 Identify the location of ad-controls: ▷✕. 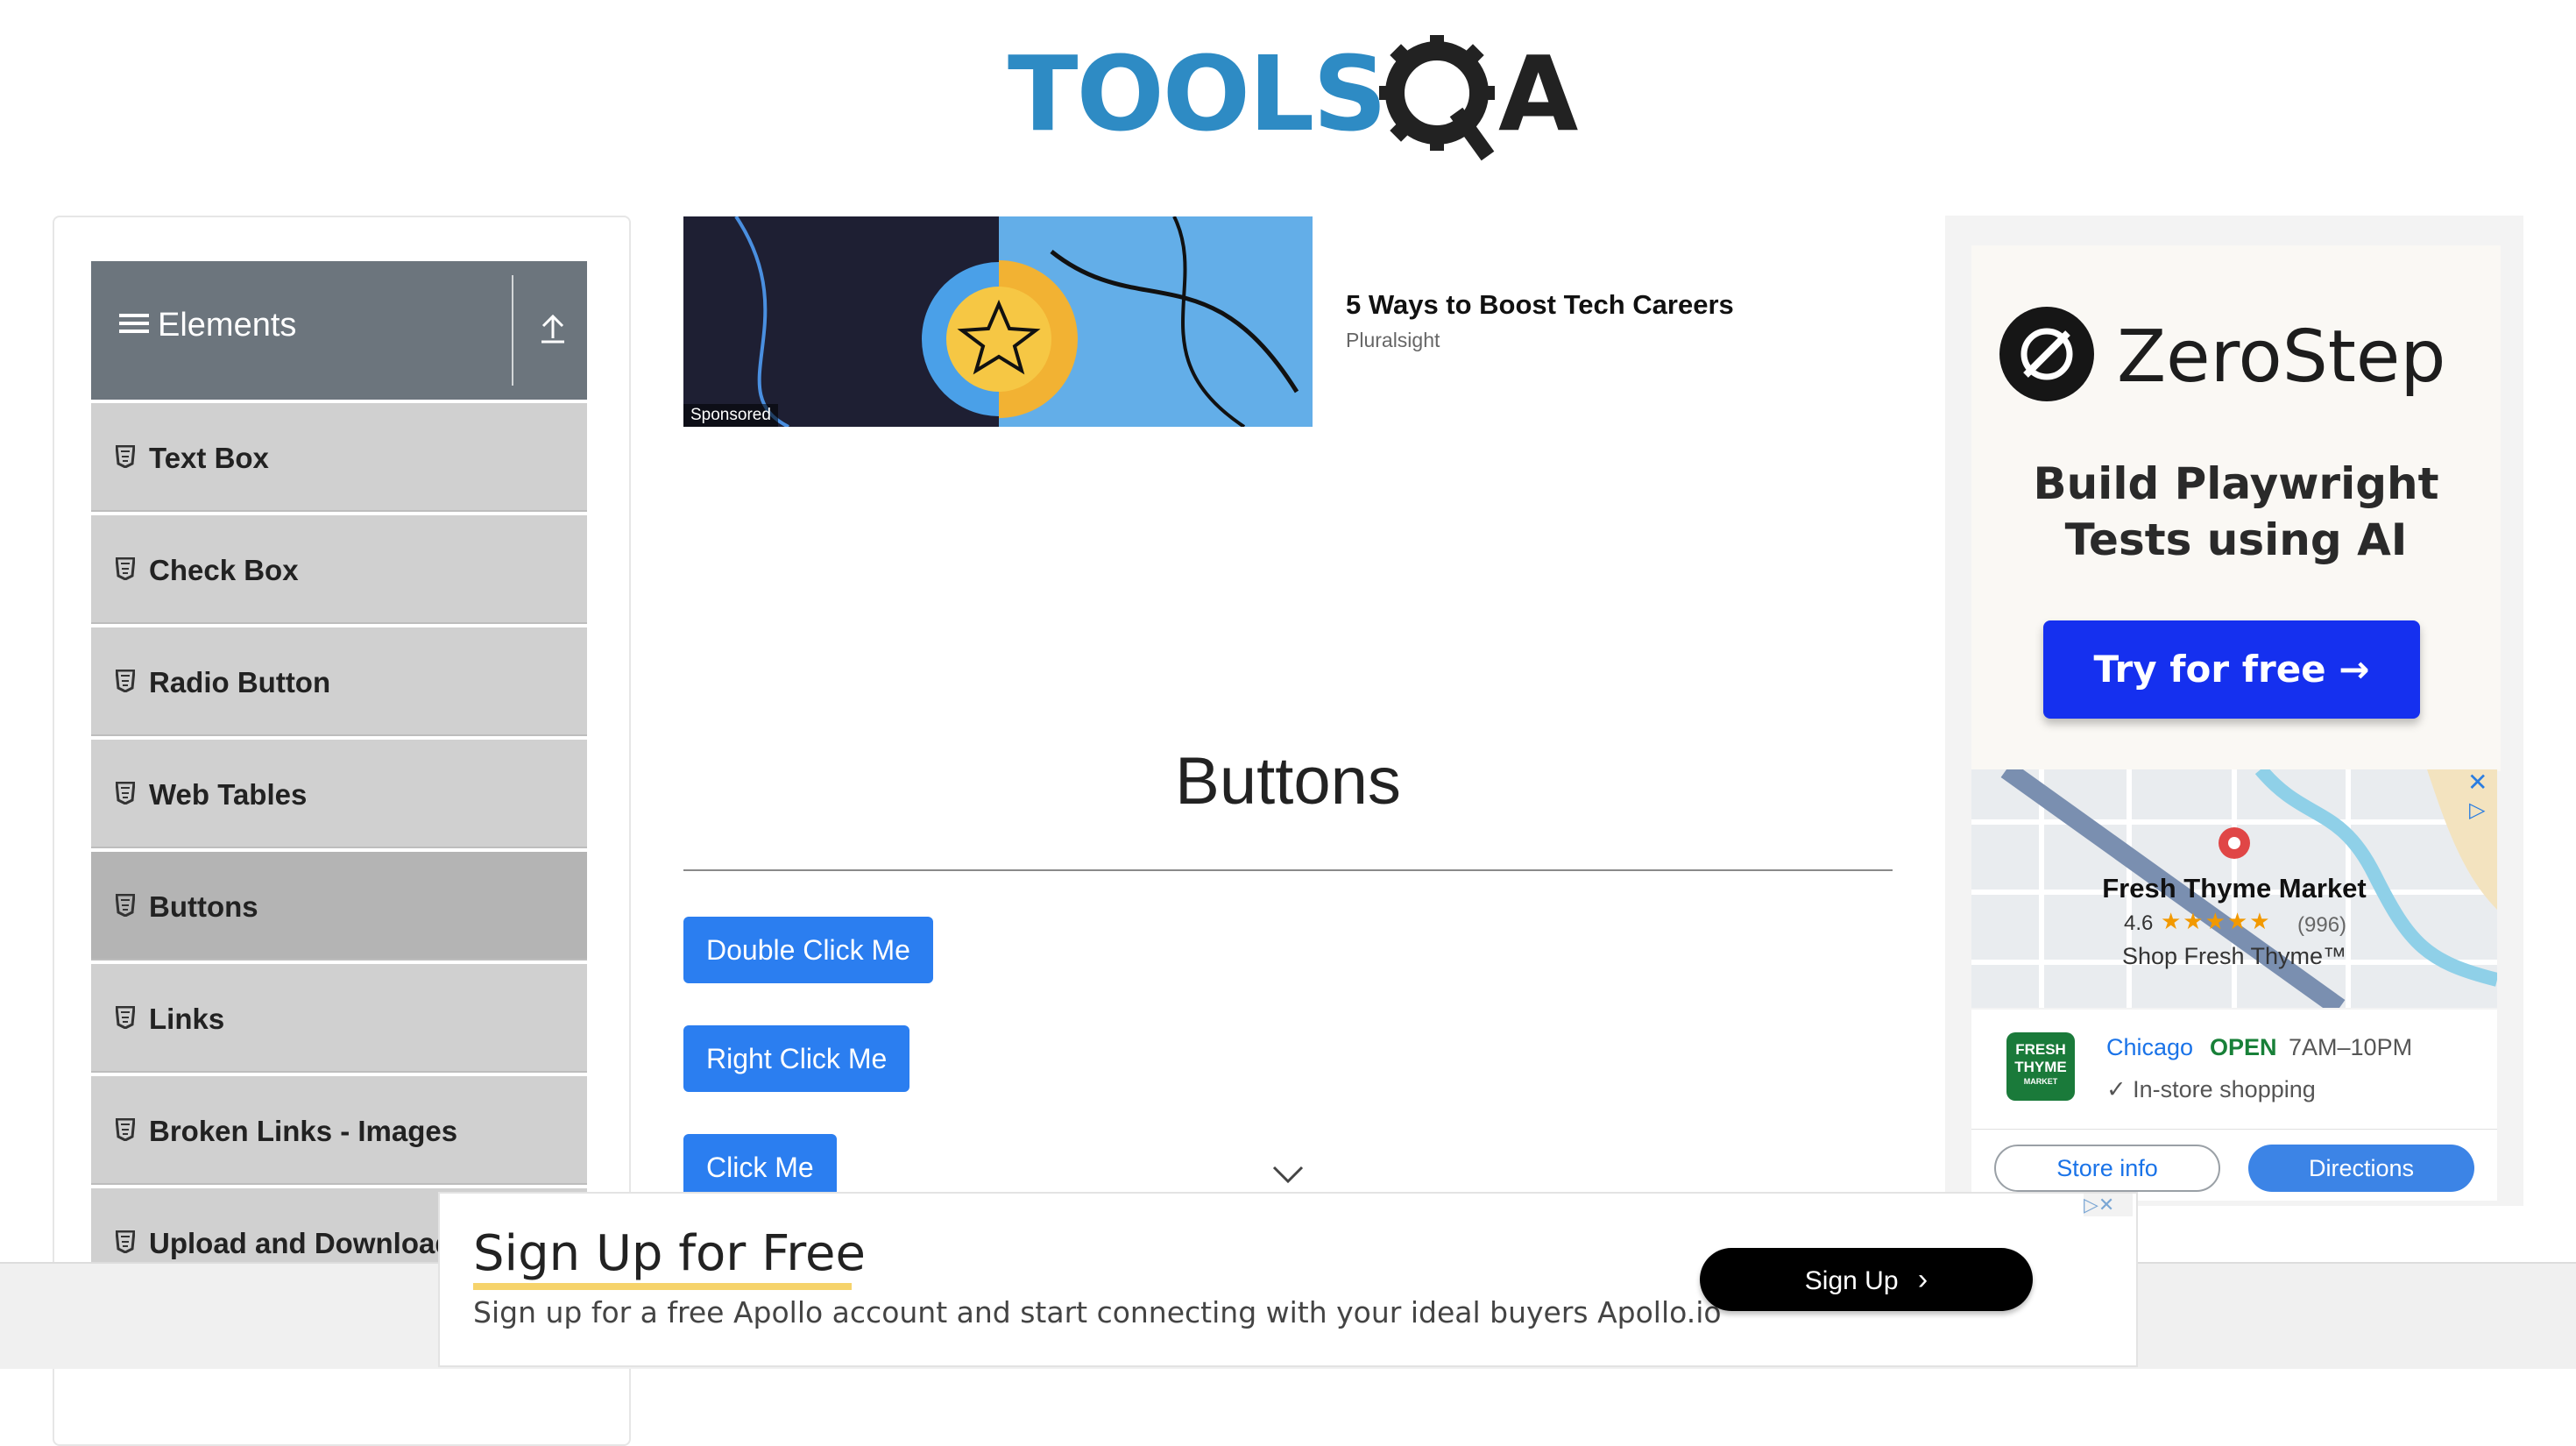
(2108, 1205).